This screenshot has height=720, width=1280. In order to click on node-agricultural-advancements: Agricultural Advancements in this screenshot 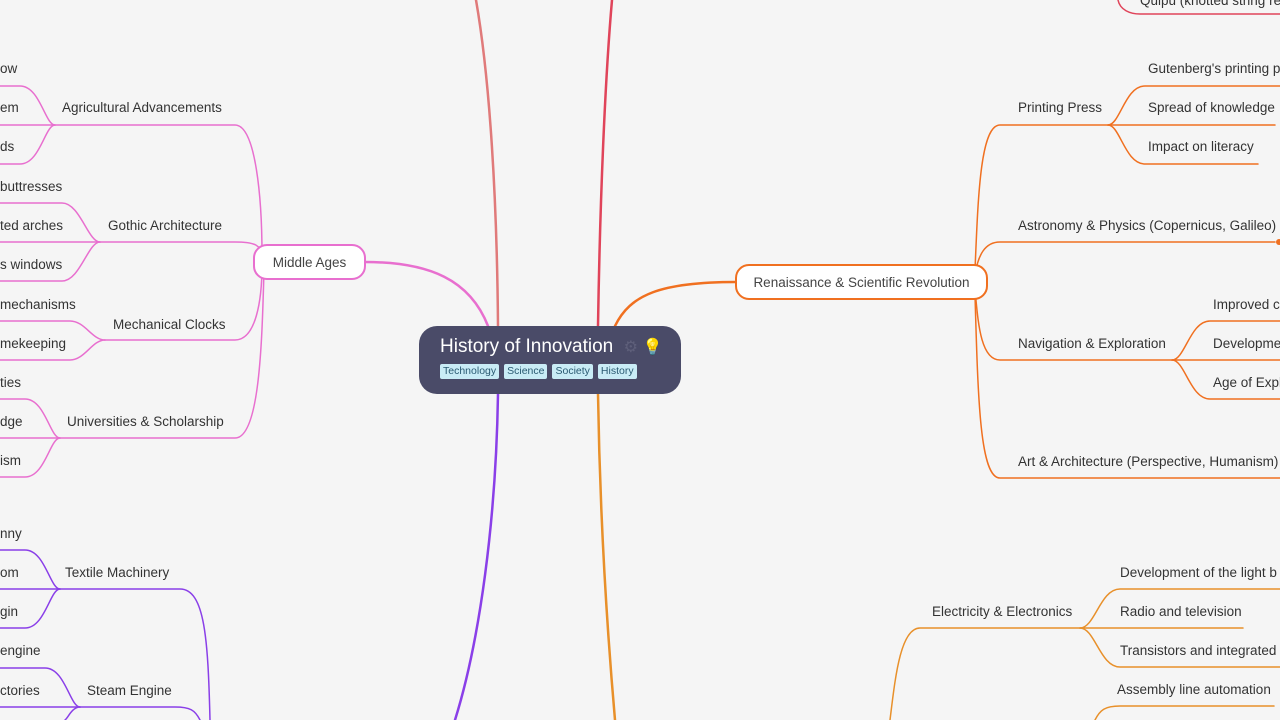, I will do `click(142, 108)`.